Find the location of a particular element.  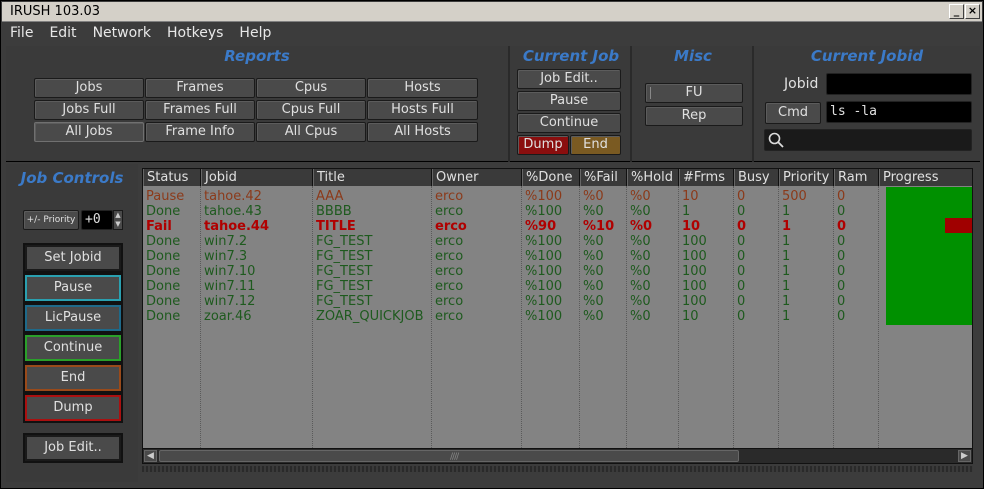

continue-button: Continue is located at coordinates (569, 123).